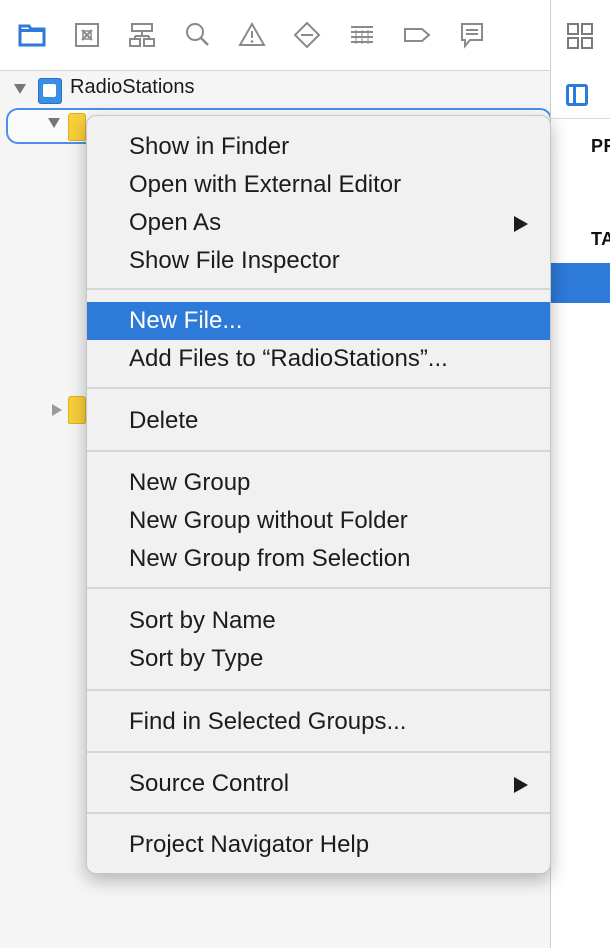 This screenshot has height=948, width=610. Describe the element at coordinates (577, 95) in the screenshot. I see `sidebar-panel-icon` at that location.